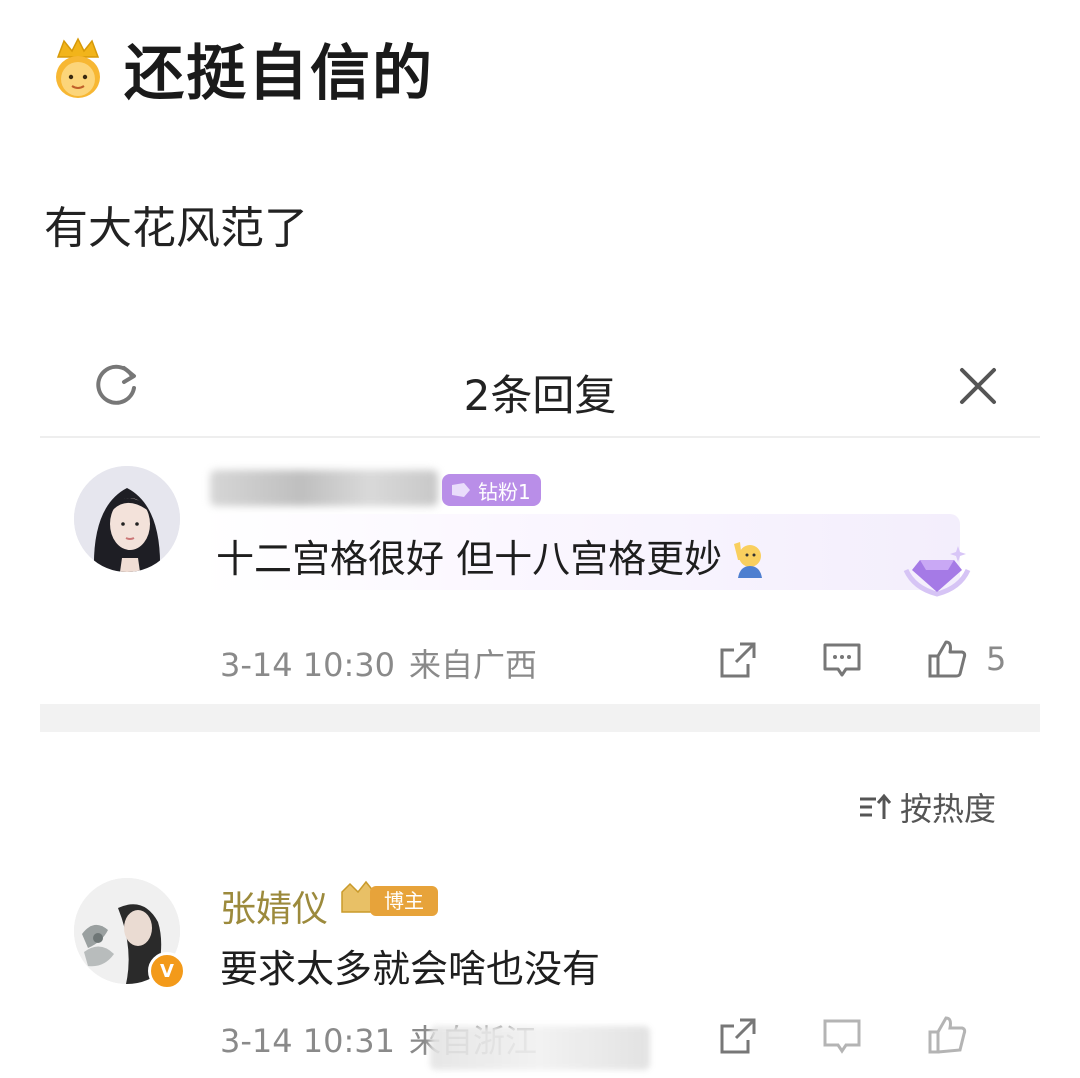 The image size is (1080, 1078). What do you see at coordinates (404, 901) in the screenshot?
I see `blogger-badge-label: 博主` at bounding box center [404, 901].